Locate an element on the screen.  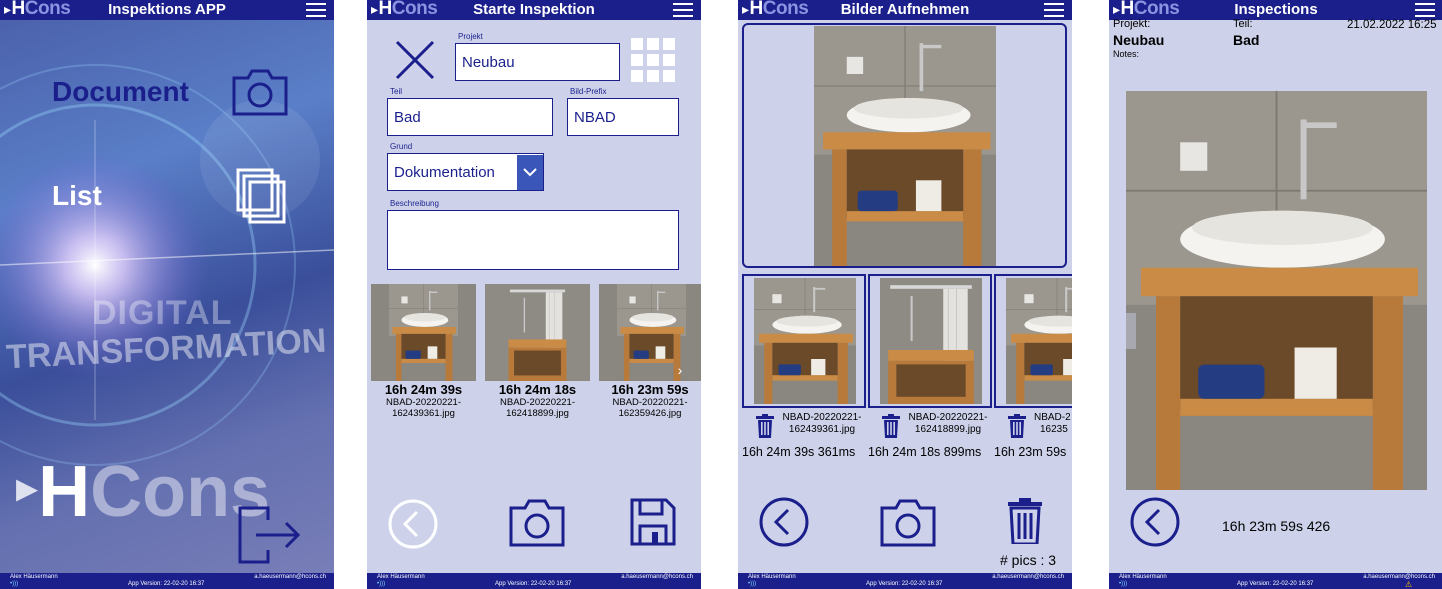
screen-title: Starte Inspektion is located at coordinates (534, 9).